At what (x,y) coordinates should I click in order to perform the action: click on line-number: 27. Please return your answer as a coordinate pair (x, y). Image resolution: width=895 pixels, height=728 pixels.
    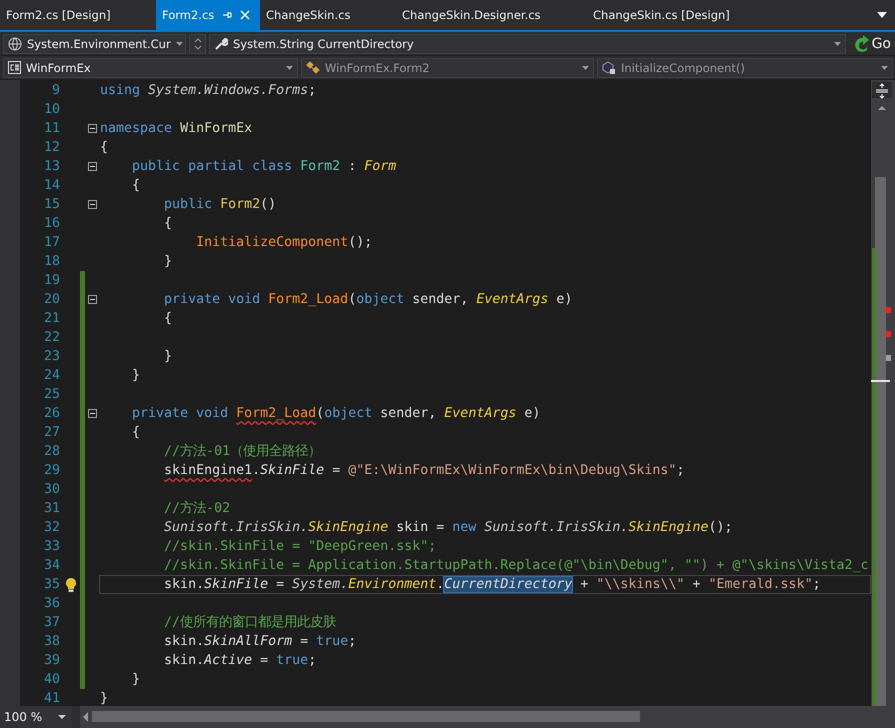
    Looking at the image, I should click on (51, 433).